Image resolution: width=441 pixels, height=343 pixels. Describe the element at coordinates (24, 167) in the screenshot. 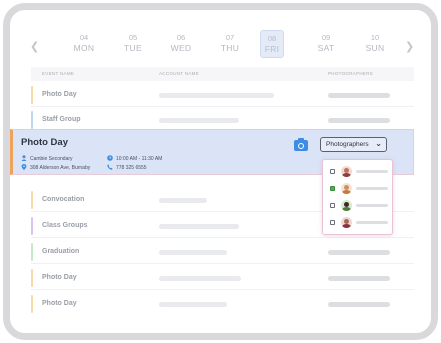

I see `location-pin-icon` at that location.